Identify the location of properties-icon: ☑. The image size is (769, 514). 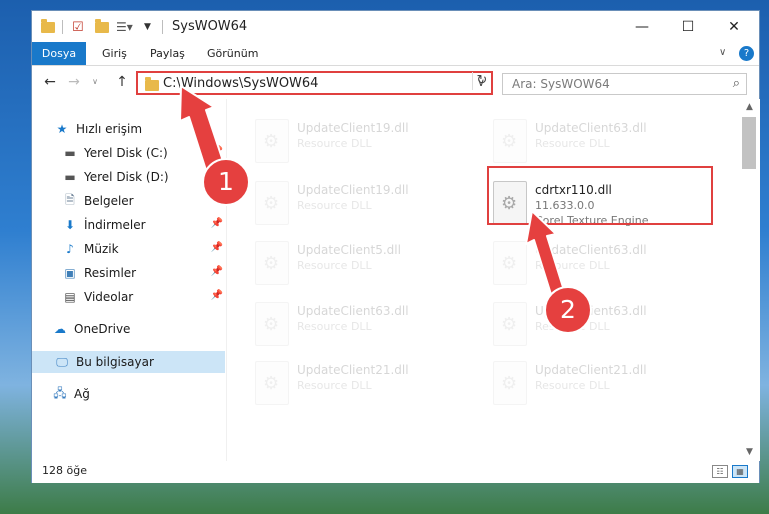
(78, 27).